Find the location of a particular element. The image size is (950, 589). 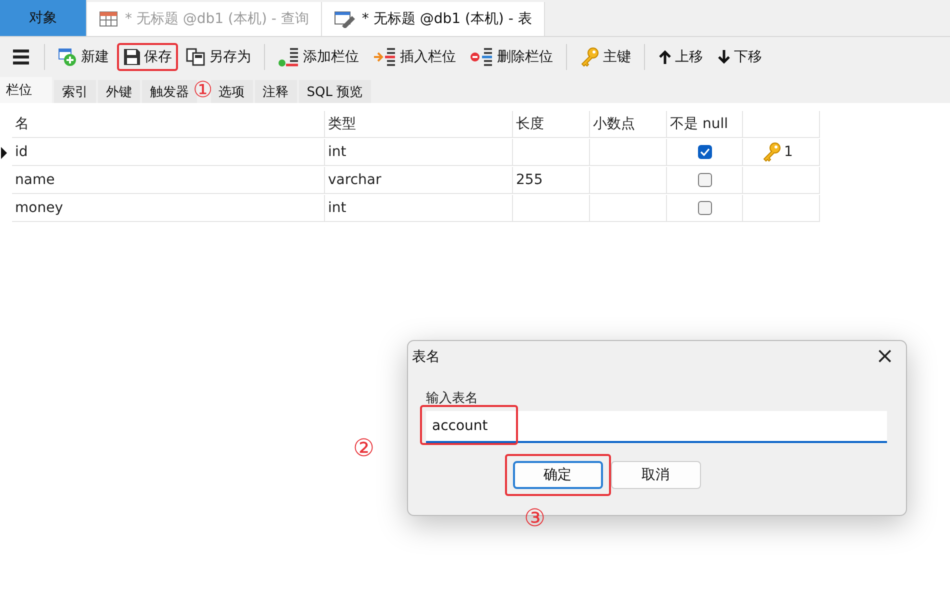

arrow-up-icon is located at coordinates (665, 57).